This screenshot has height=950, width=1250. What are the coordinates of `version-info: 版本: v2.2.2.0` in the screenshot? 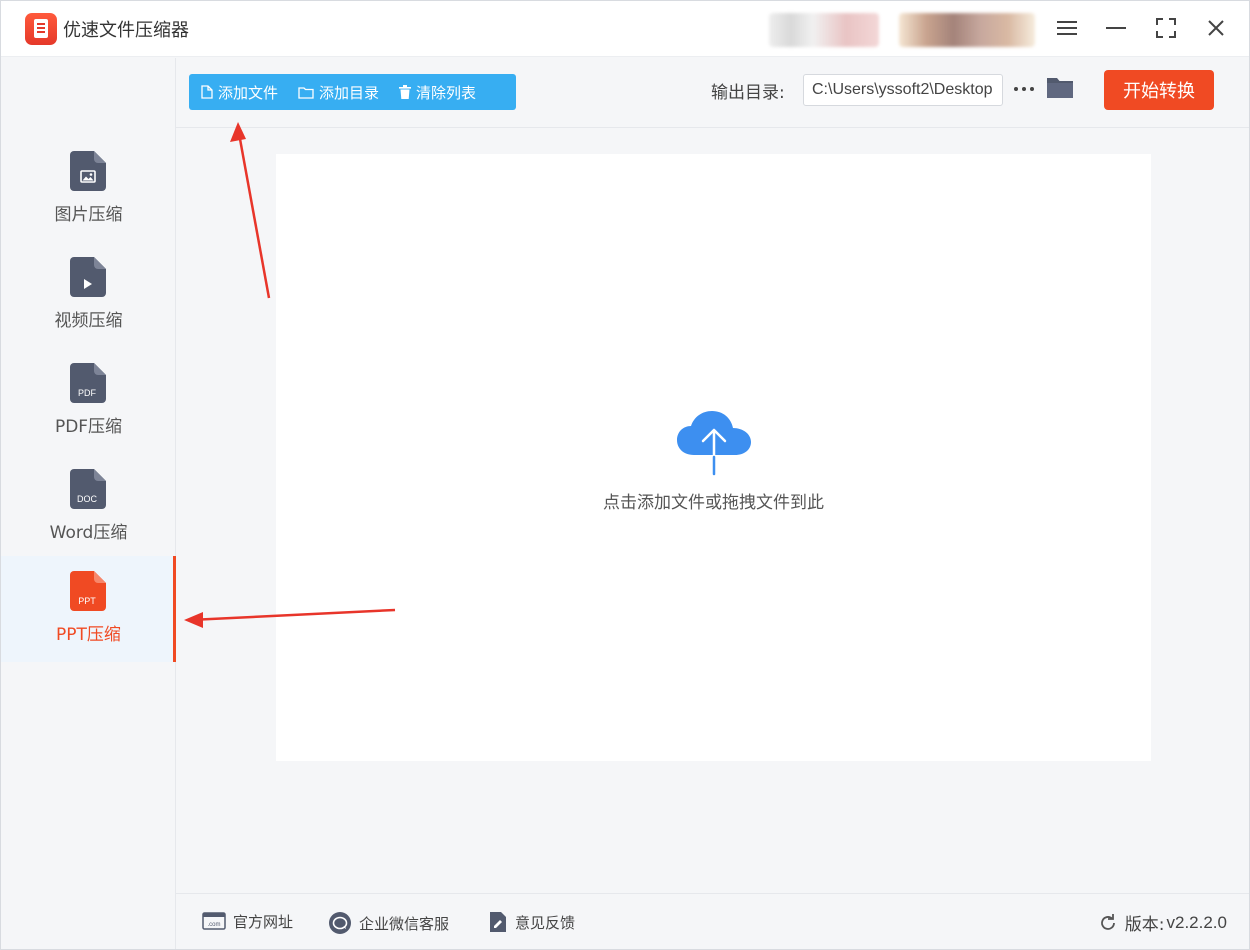 It's located at (1162, 922).